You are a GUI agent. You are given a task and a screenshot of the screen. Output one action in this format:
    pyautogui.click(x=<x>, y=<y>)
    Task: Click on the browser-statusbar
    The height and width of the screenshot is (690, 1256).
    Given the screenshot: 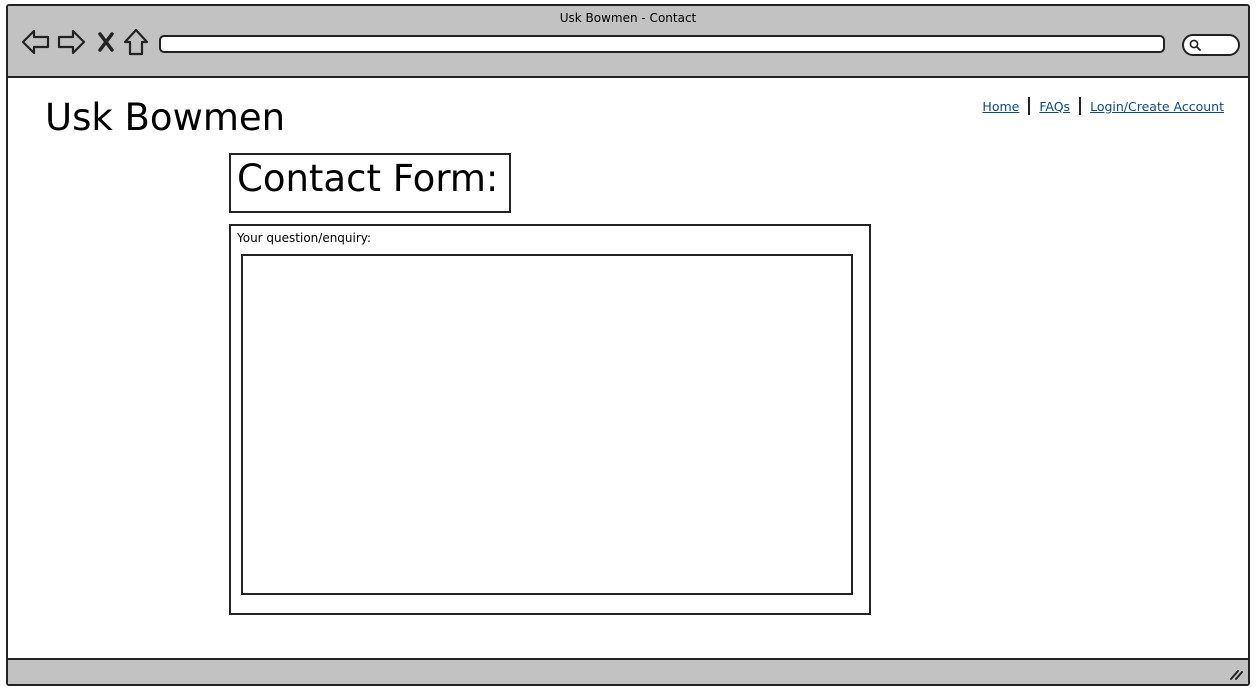 What is the action you would take?
    pyautogui.click(x=628, y=671)
    